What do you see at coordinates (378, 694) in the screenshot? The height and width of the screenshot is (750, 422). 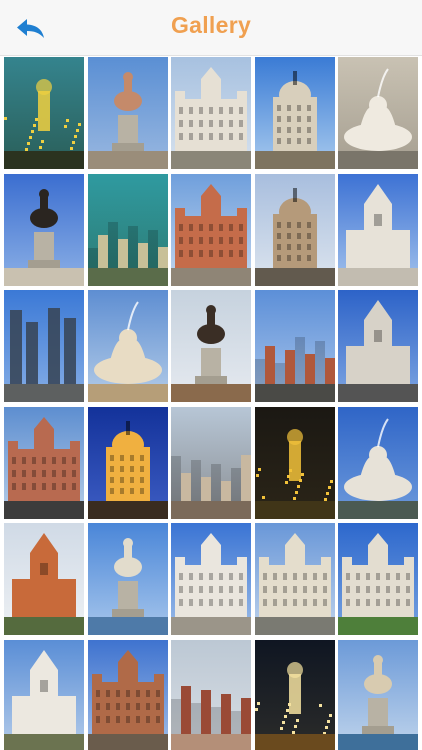 I see `photo-retiro-monument` at bounding box center [378, 694].